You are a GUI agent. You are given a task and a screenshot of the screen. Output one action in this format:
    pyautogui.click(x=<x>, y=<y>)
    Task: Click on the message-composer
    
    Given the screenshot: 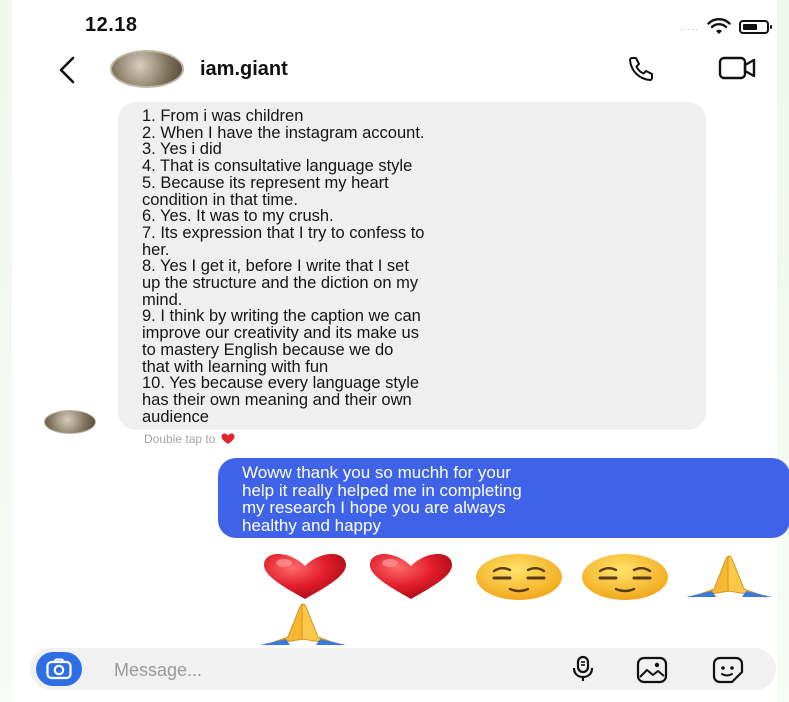 What is the action you would take?
    pyautogui.click(x=403, y=669)
    